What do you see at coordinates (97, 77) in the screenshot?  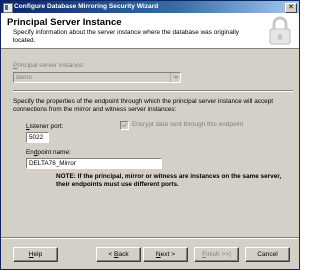 I see `principal-instance-select: demo` at bounding box center [97, 77].